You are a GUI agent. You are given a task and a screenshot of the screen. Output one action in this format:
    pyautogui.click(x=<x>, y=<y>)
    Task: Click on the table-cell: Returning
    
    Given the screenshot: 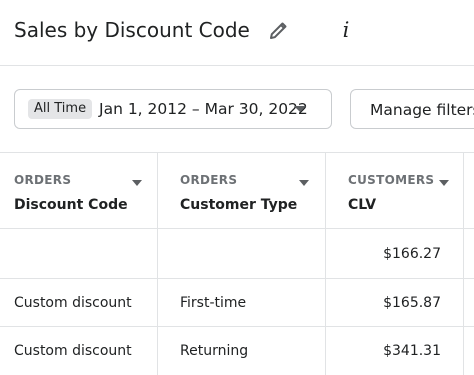 What is the action you would take?
    pyautogui.click(x=242, y=351)
    